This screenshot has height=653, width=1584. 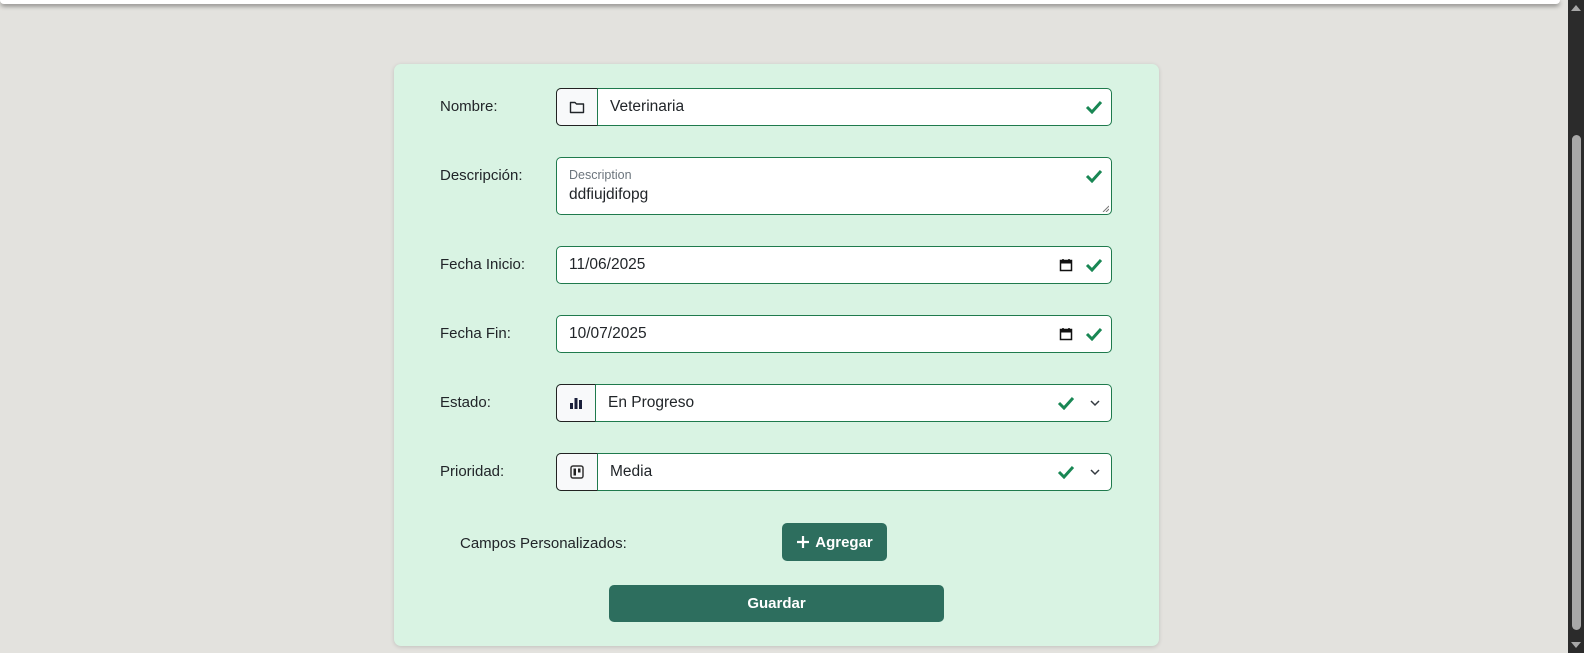 I want to click on nombre-input: Veterinaria, so click(x=834, y=107).